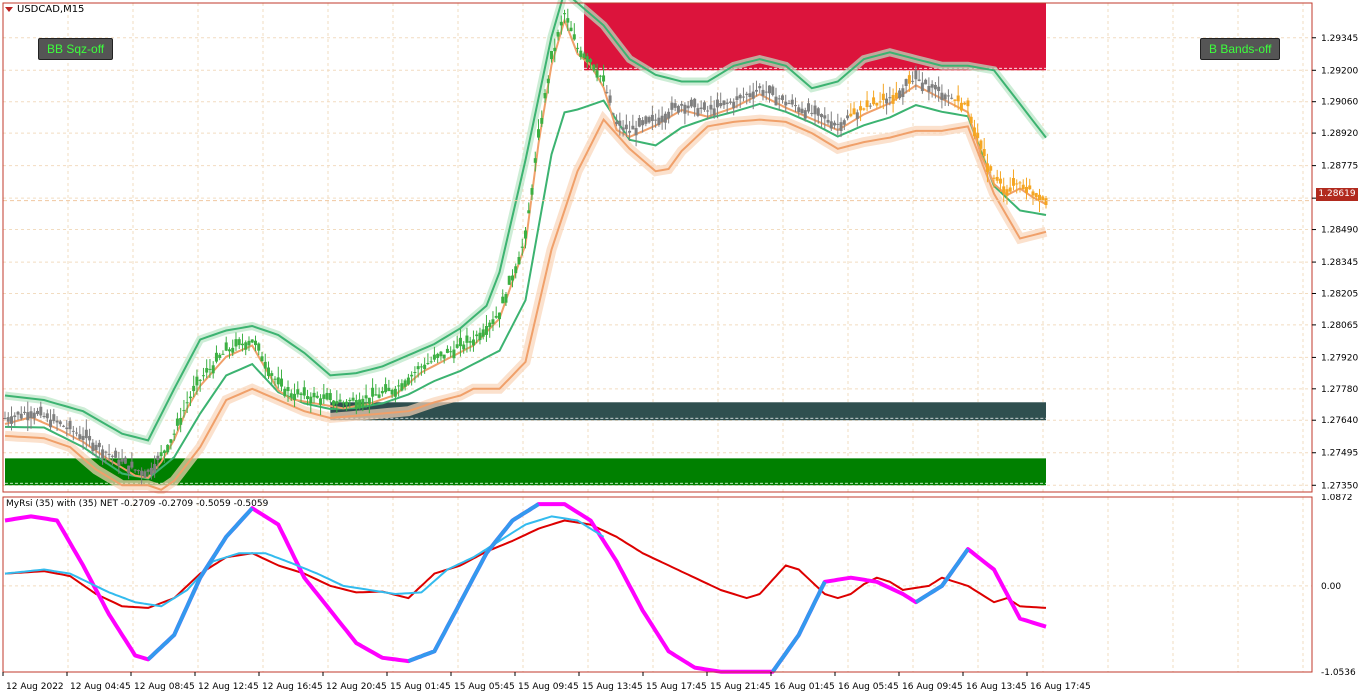  Describe the element at coordinates (1240, 49) in the screenshot. I see `bollinger-bands-toggle-button: B Bands-off` at that location.